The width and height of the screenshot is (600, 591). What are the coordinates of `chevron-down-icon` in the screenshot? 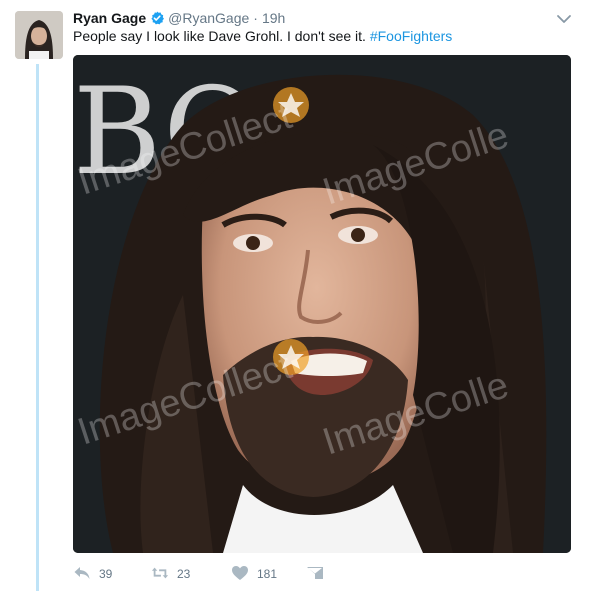 It's located at (564, 18).